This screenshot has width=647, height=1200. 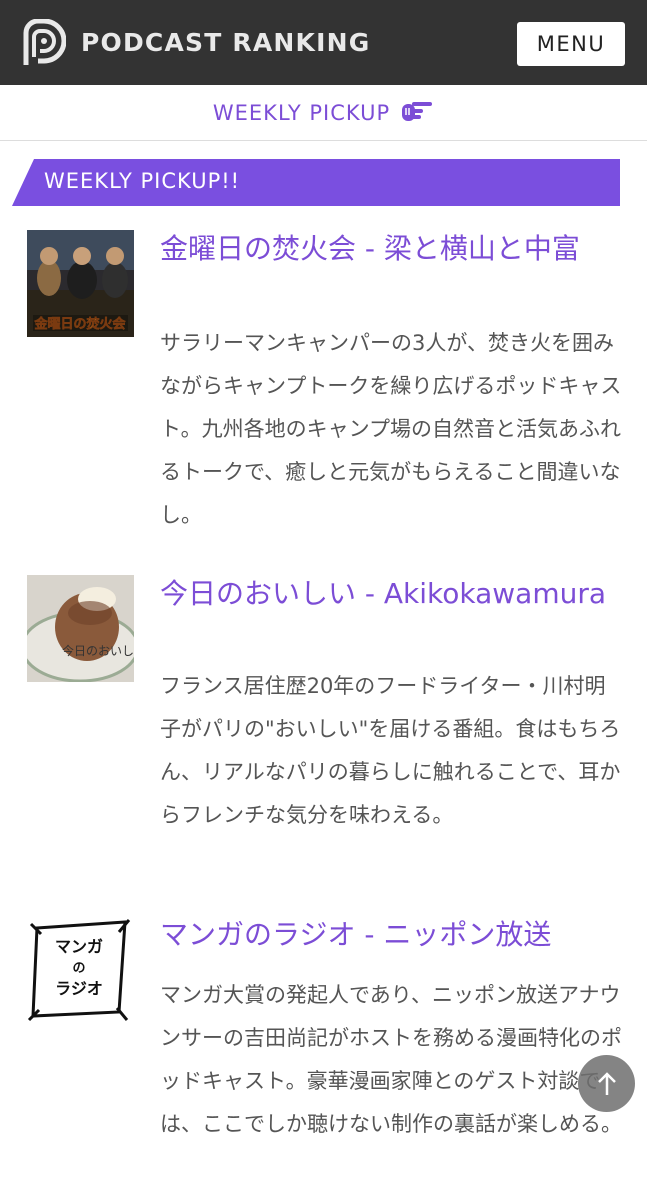 I want to click on menu-button: MENU, so click(x=571, y=44).